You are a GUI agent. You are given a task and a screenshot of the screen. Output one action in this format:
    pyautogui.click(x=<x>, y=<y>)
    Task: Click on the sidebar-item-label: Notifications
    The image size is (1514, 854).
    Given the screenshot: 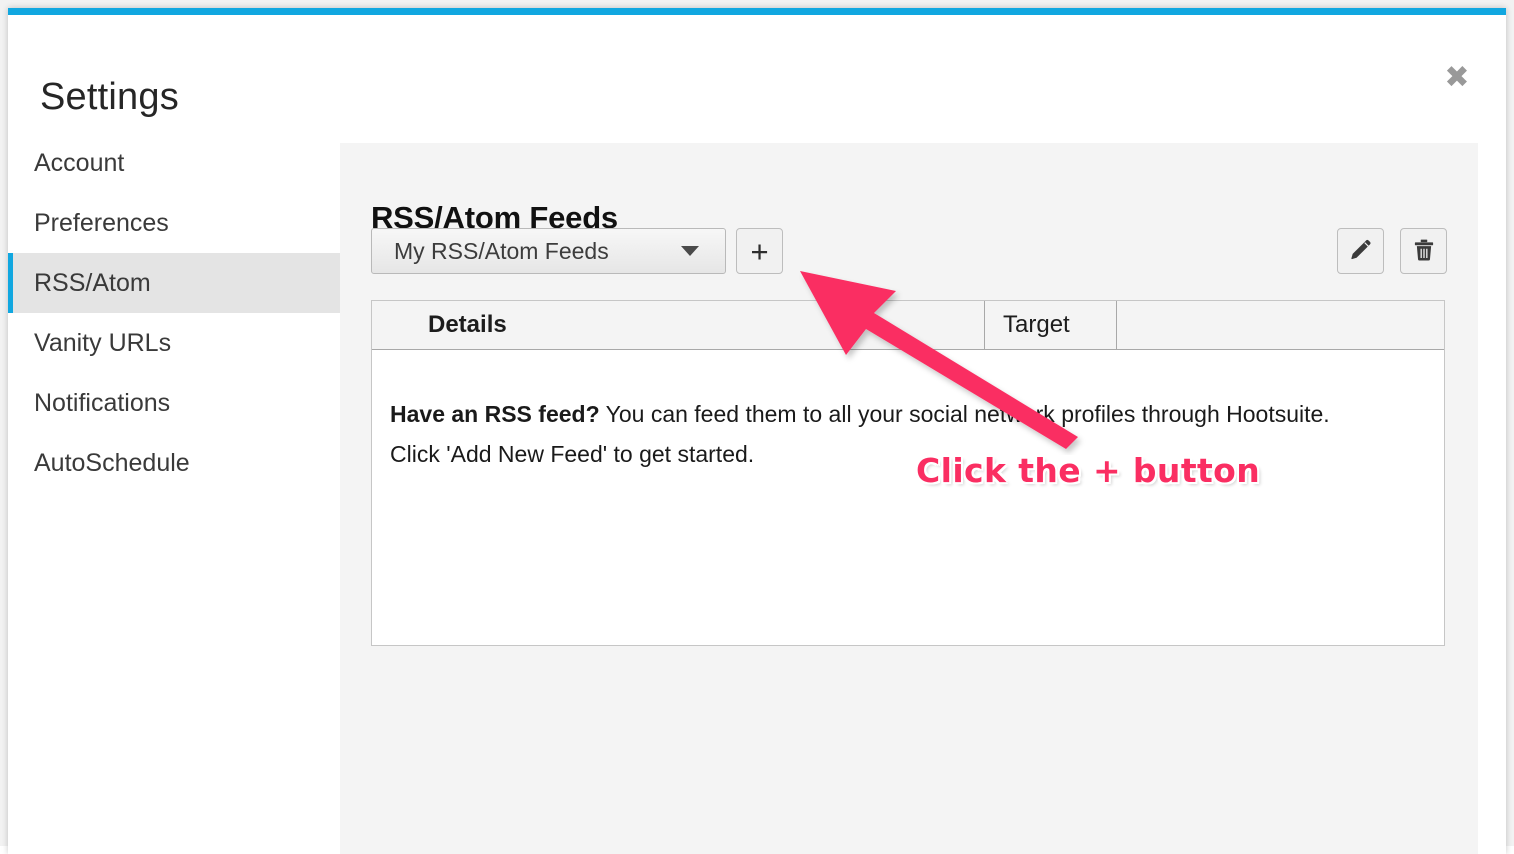 What is the action you would take?
    pyautogui.click(x=102, y=403)
    